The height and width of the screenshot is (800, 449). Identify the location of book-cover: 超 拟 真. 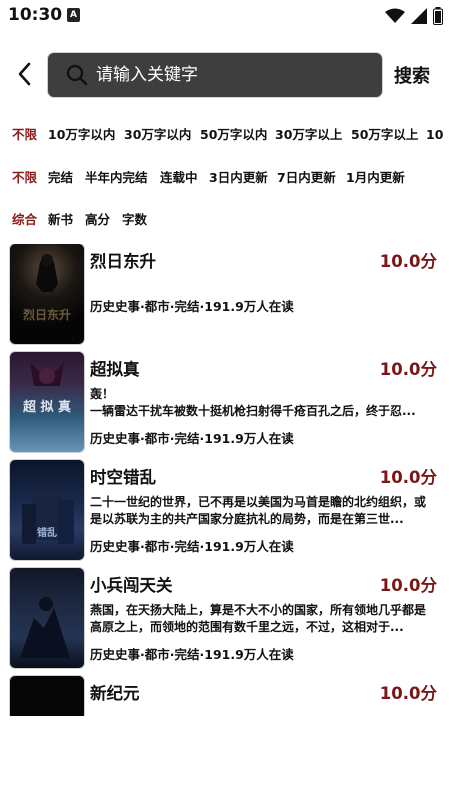
(47, 402).